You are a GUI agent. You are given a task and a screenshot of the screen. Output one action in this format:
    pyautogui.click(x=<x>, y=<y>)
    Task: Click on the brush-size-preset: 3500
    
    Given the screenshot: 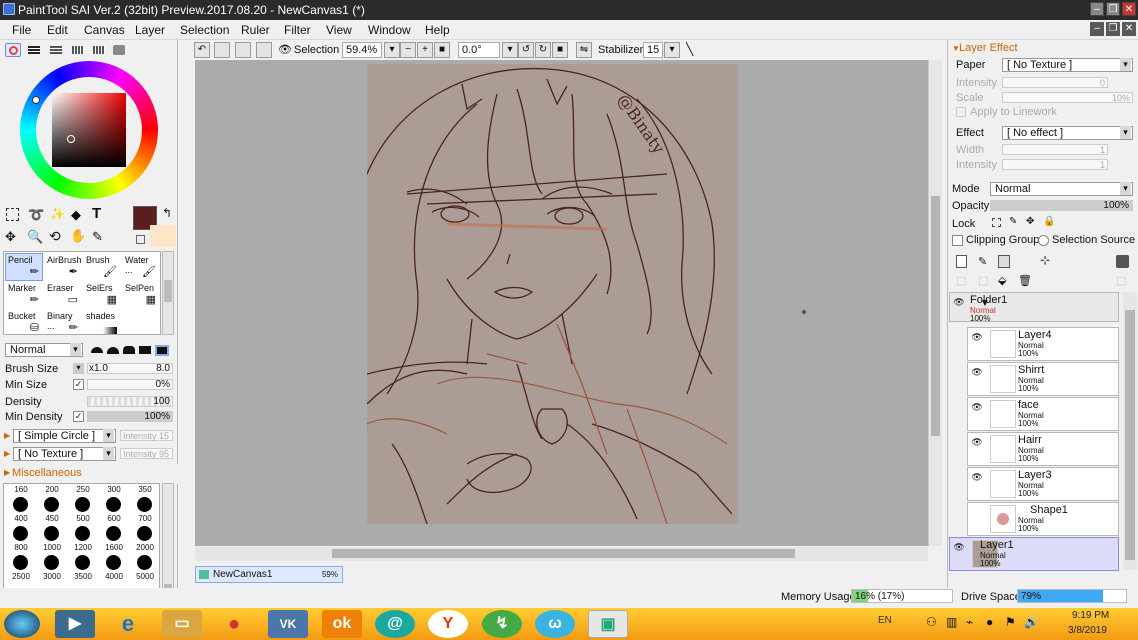 What is the action you would take?
    pyautogui.click(x=83, y=567)
    